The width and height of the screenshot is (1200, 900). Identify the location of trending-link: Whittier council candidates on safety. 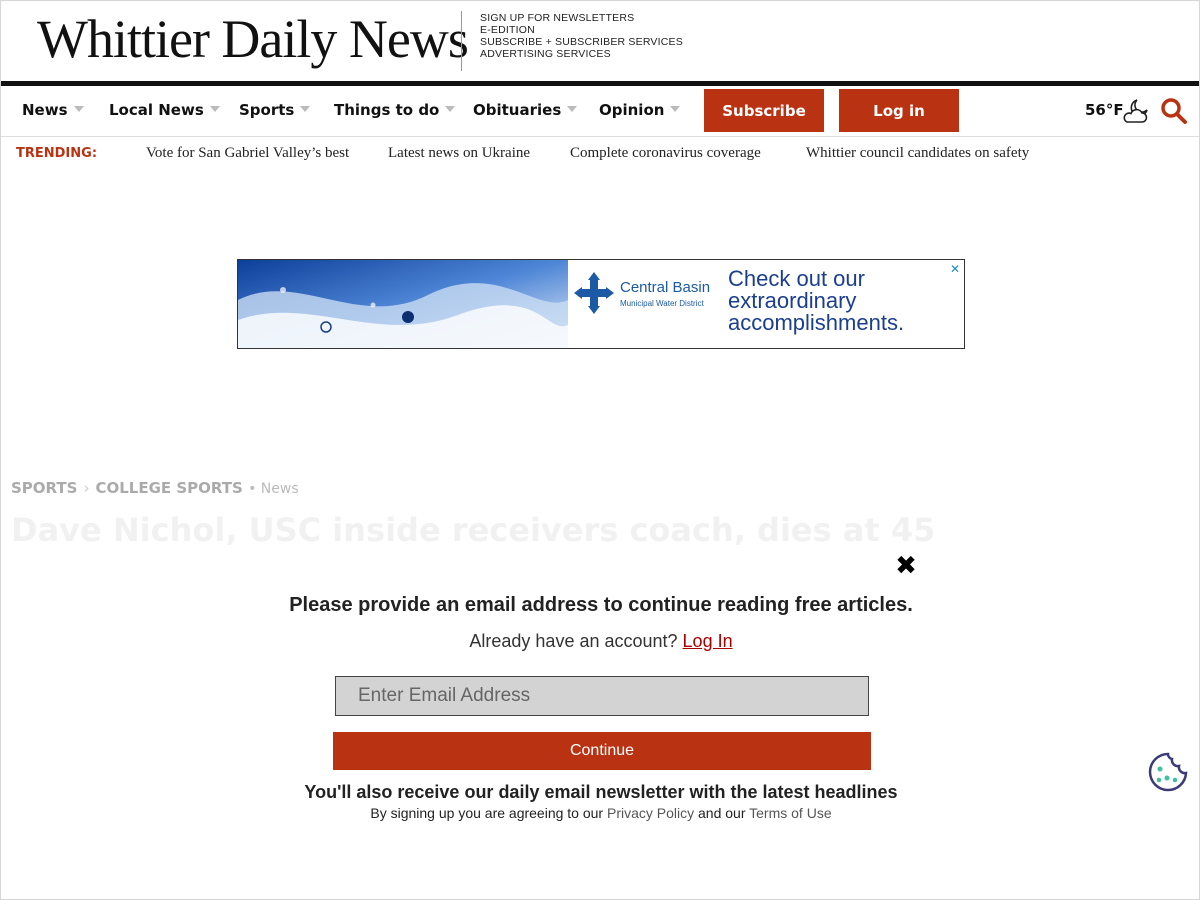
(917, 153).